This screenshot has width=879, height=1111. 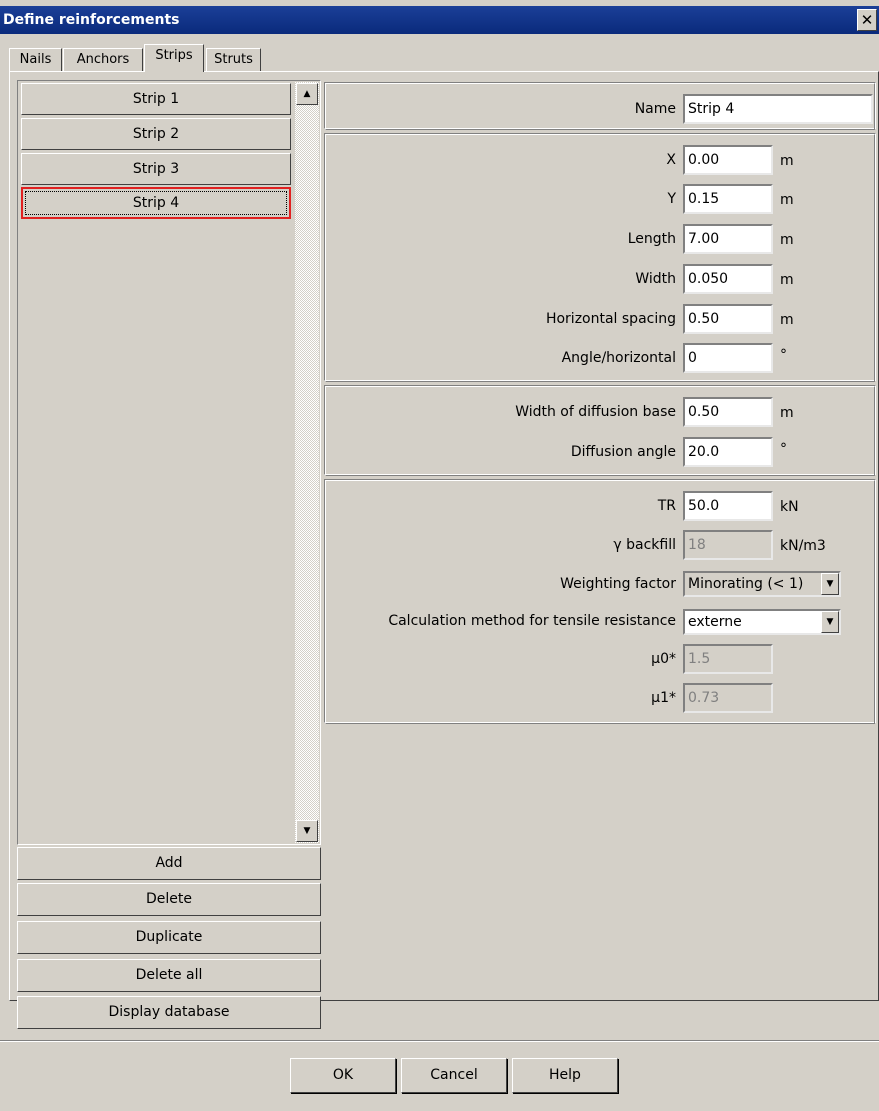 I want to click on horizontal-spacing-field: 0.50, so click(x=728, y=319).